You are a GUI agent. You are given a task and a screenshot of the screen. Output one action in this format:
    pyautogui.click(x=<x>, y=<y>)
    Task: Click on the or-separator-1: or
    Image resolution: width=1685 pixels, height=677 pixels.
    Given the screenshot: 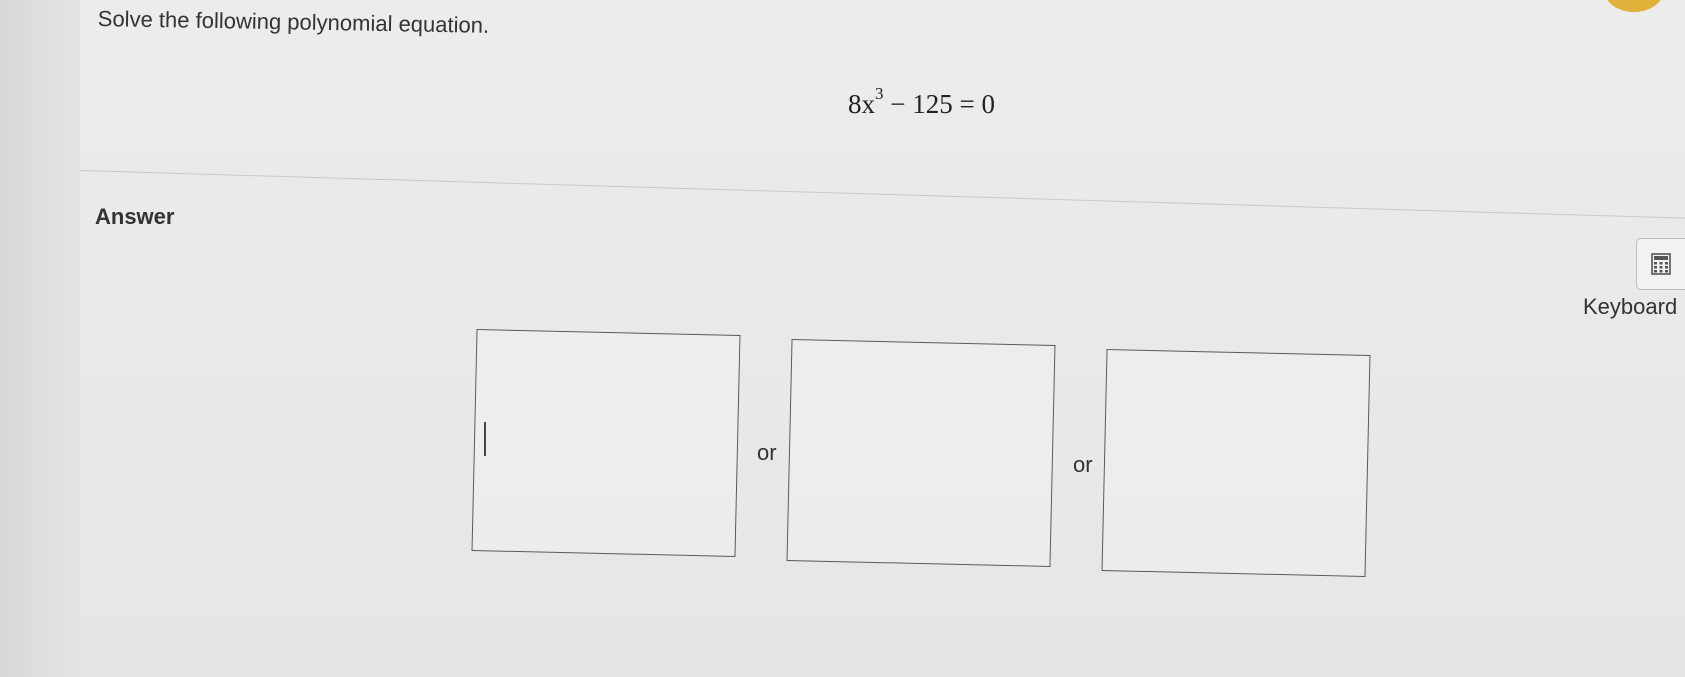 What is the action you would take?
    pyautogui.click(x=767, y=452)
    